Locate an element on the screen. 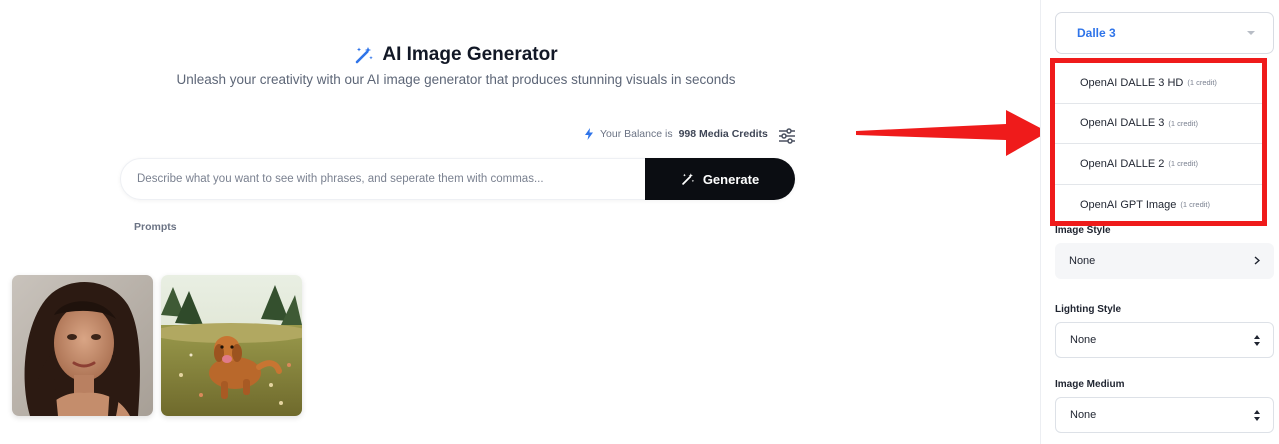 The height and width of the screenshot is (444, 1279). sliders-icon is located at coordinates (787, 136).